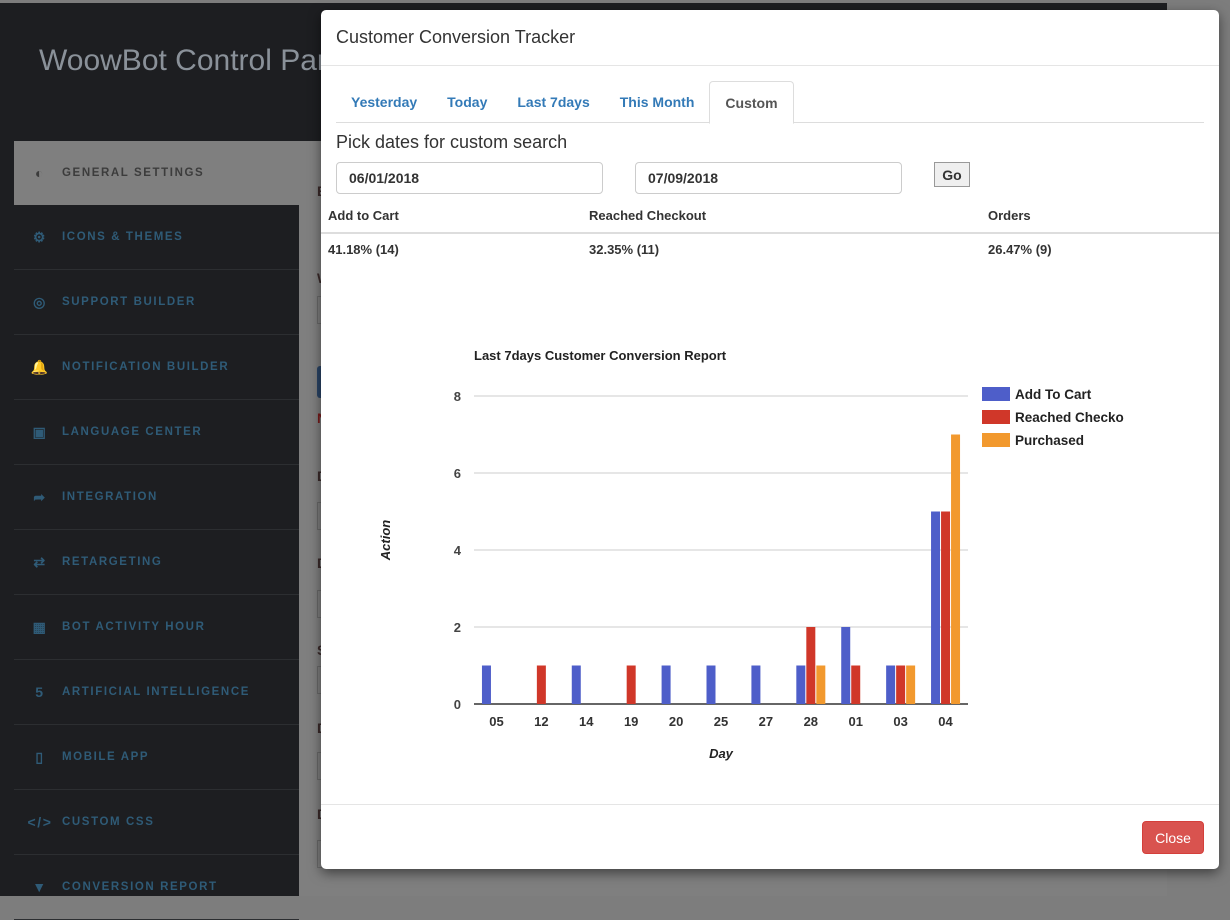 The width and height of the screenshot is (1230, 920). I want to click on x-tick-label: 03, so click(900, 721).